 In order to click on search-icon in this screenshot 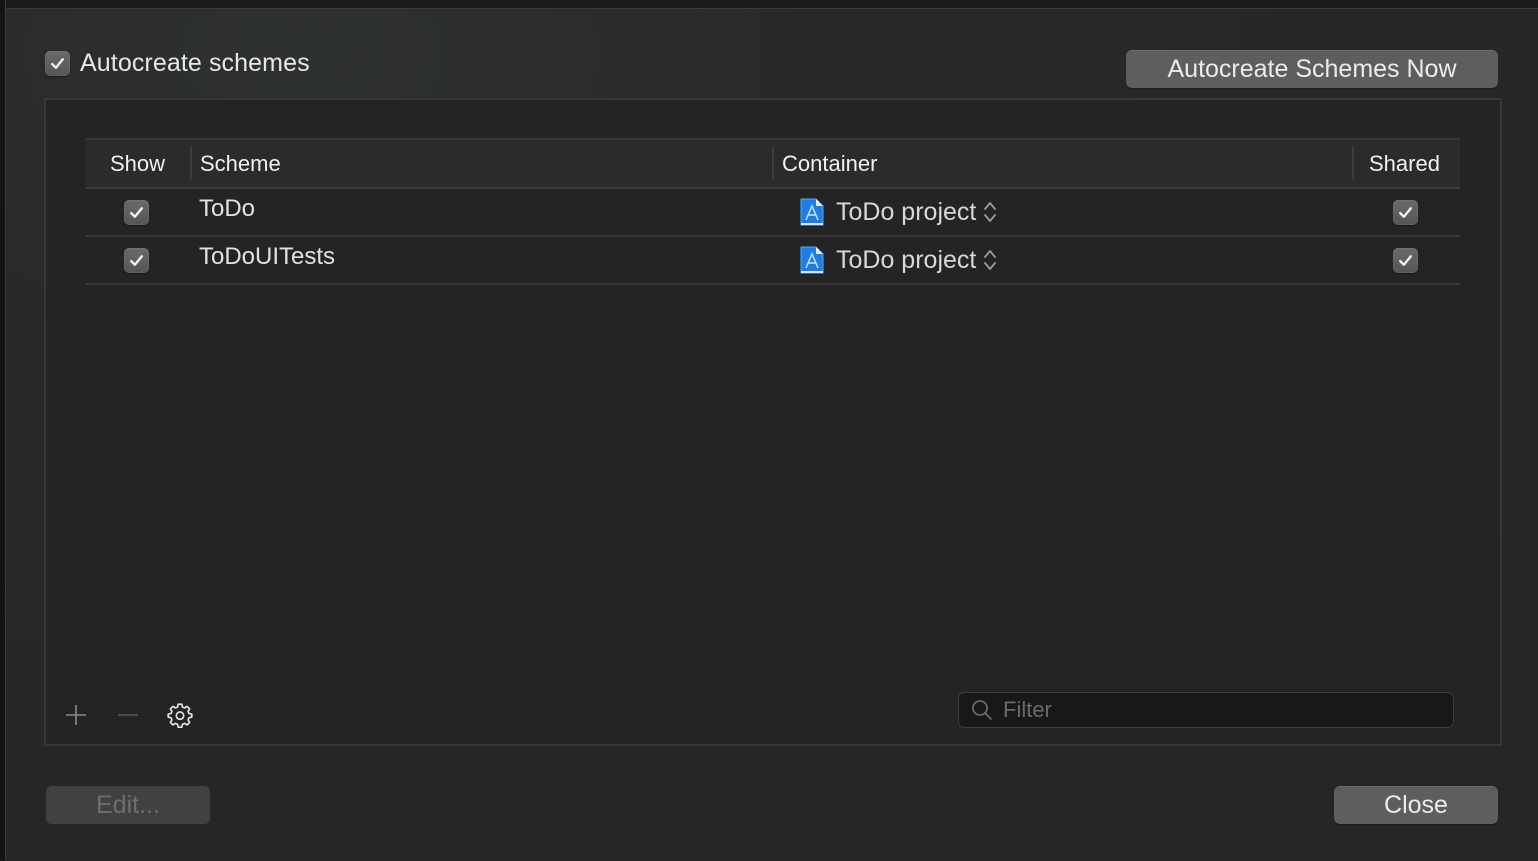, I will do `click(982, 710)`.